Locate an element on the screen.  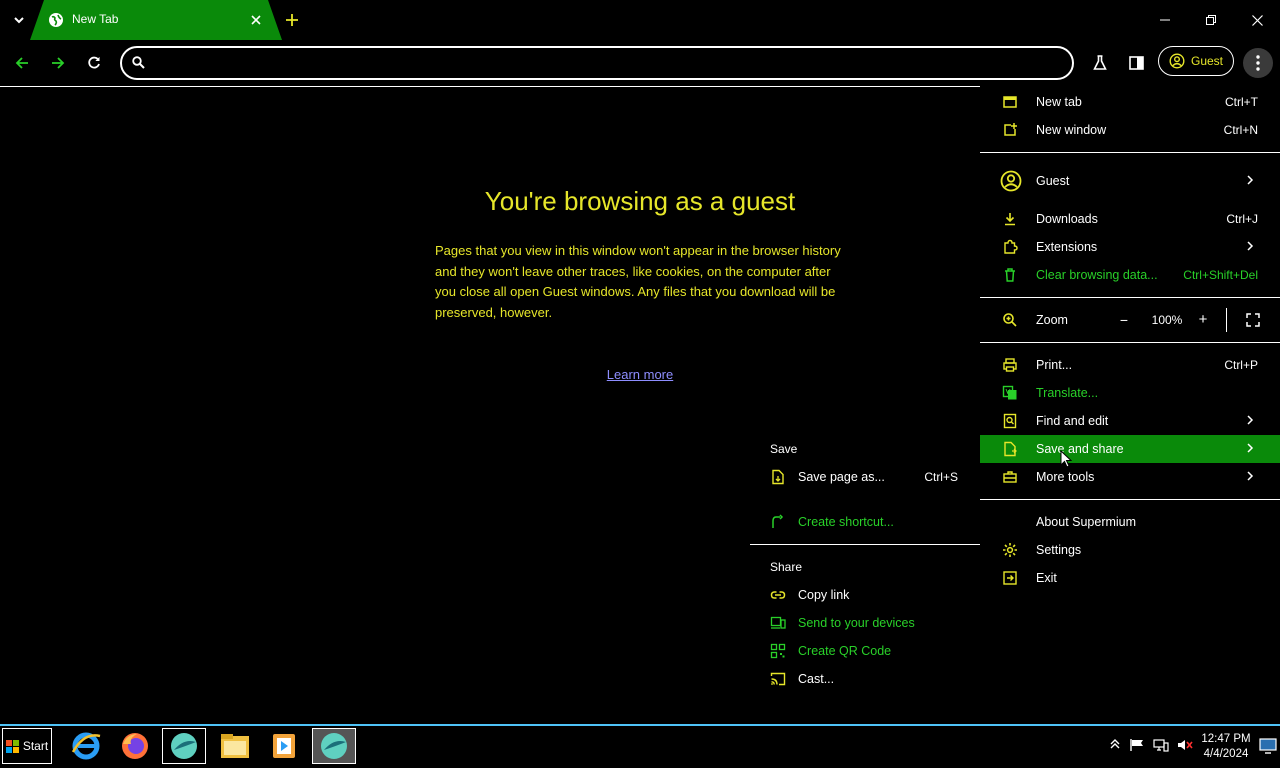
zoom-divider is located at coordinates (1226, 320).